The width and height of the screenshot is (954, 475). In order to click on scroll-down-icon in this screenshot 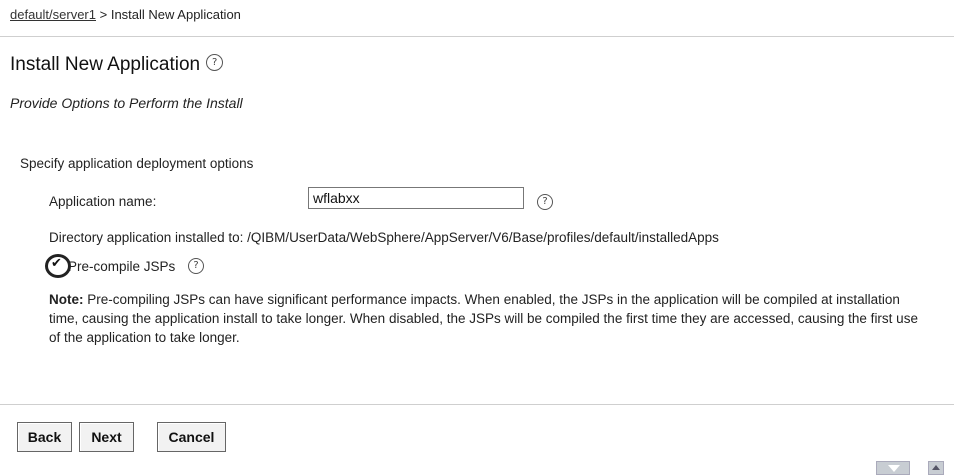, I will do `click(893, 468)`.